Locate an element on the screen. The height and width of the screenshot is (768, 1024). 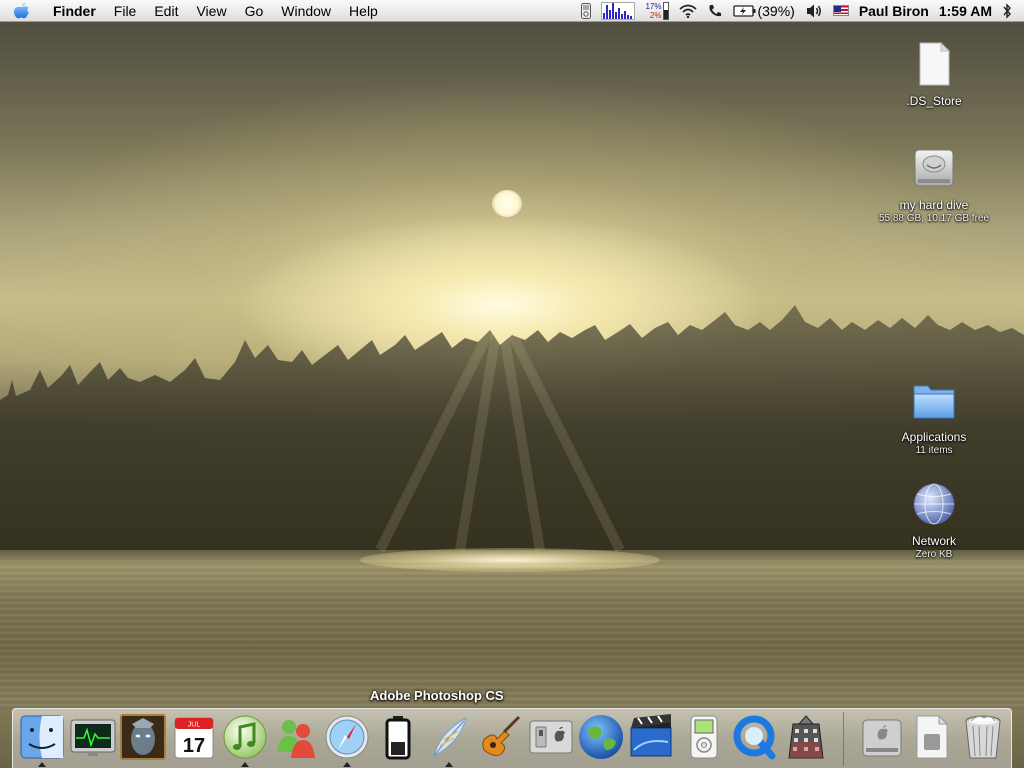
phone-icon is located at coordinates (715, 10).